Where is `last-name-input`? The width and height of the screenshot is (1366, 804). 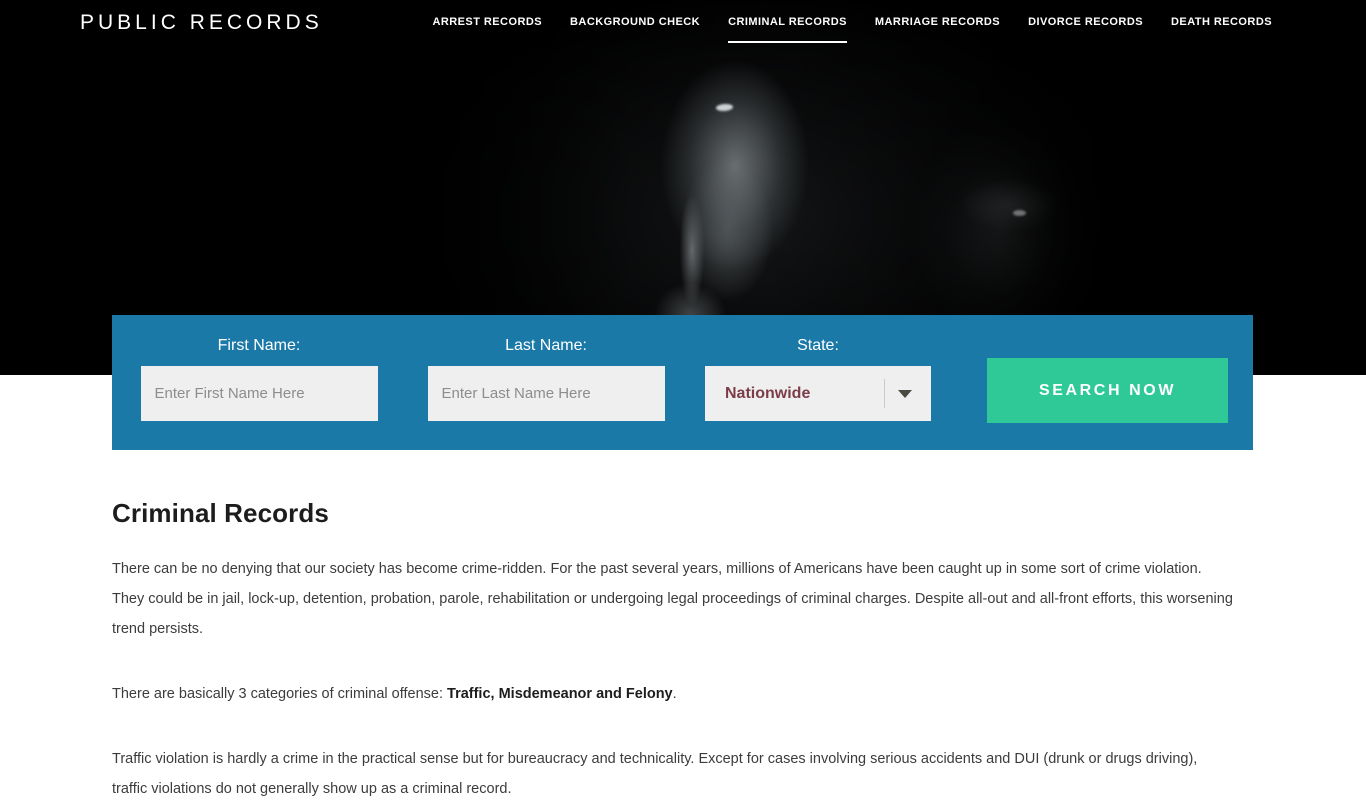
last-name-input is located at coordinates (546, 393).